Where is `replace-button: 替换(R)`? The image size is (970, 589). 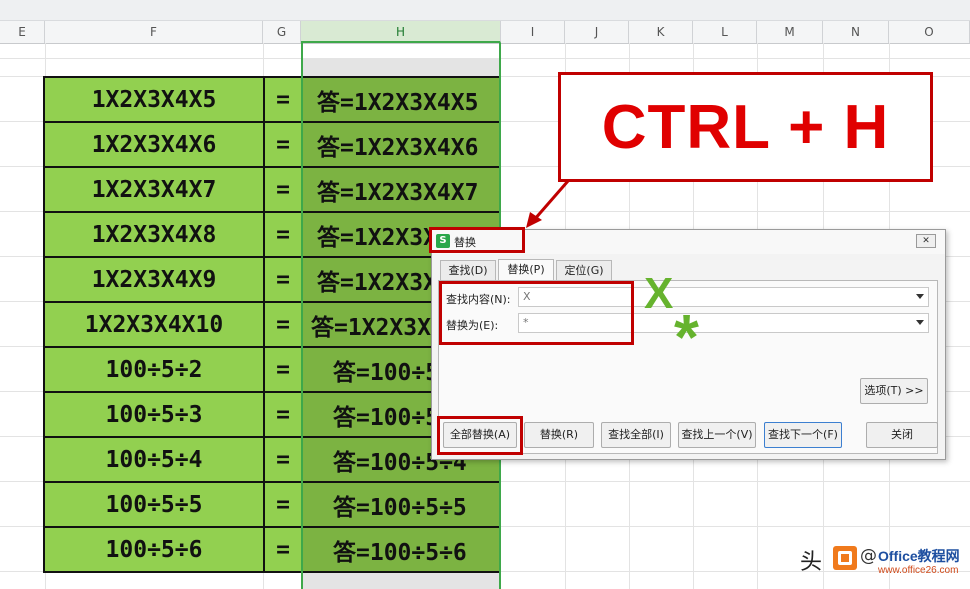 replace-button: 替换(R) is located at coordinates (559, 435).